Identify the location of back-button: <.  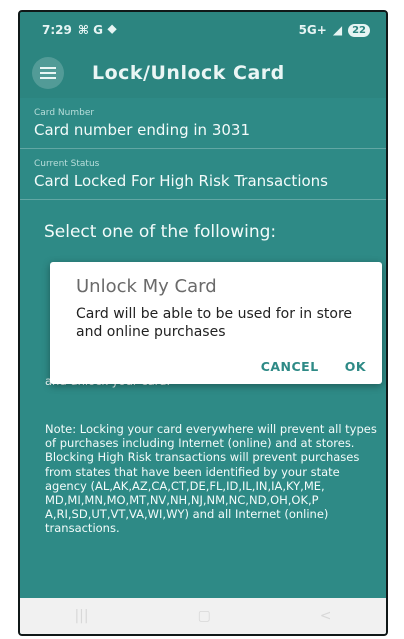
(326, 616).